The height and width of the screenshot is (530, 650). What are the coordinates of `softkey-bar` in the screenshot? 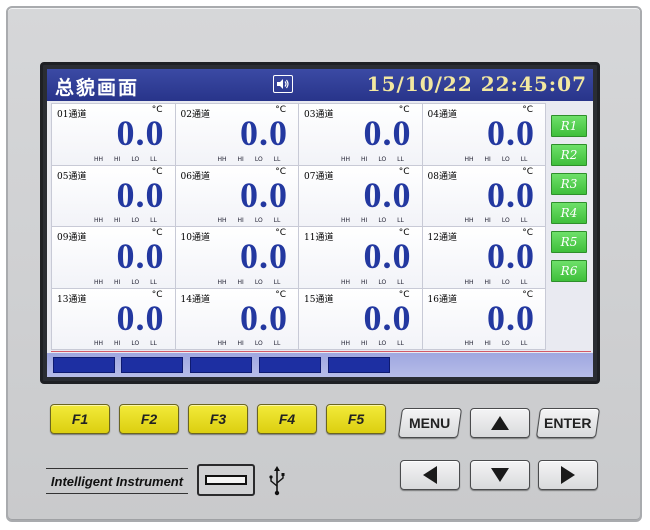 It's located at (320, 365).